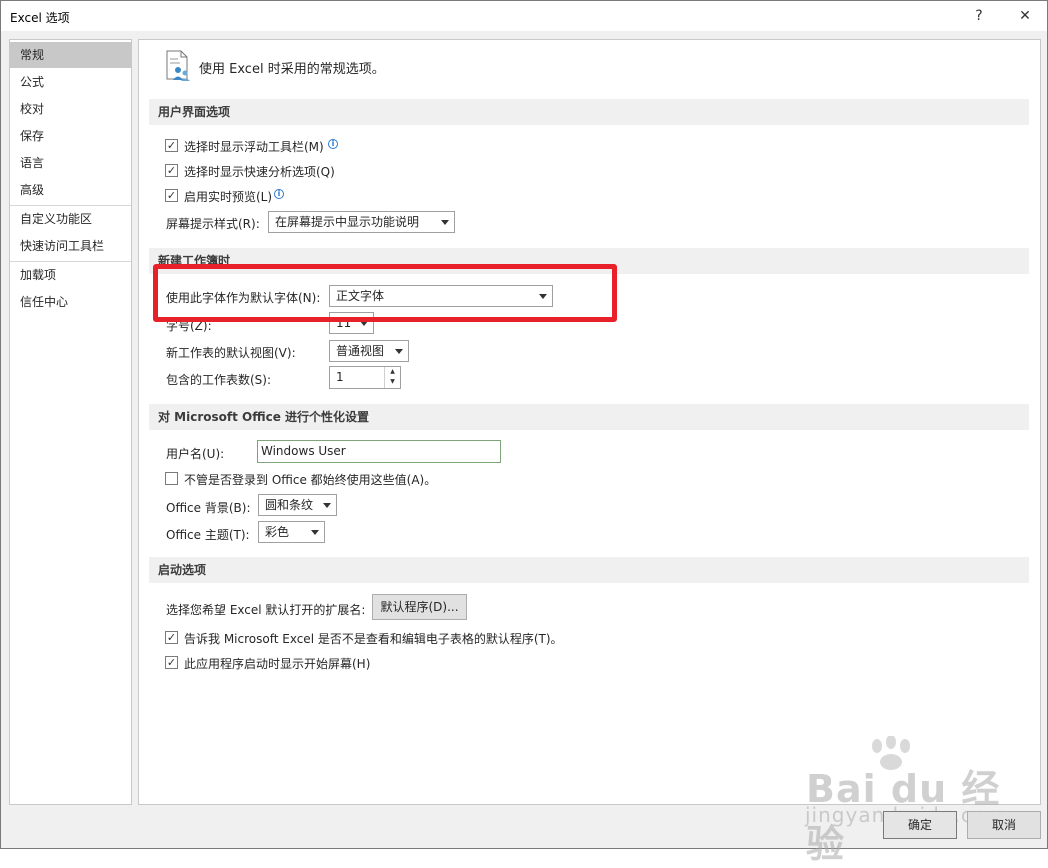 This screenshot has width=1048, height=868. What do you see at coordinates (171, 637) in the screenshot?
I see `tell-me-checkbox: ✓` at bounding box center [171, 637].